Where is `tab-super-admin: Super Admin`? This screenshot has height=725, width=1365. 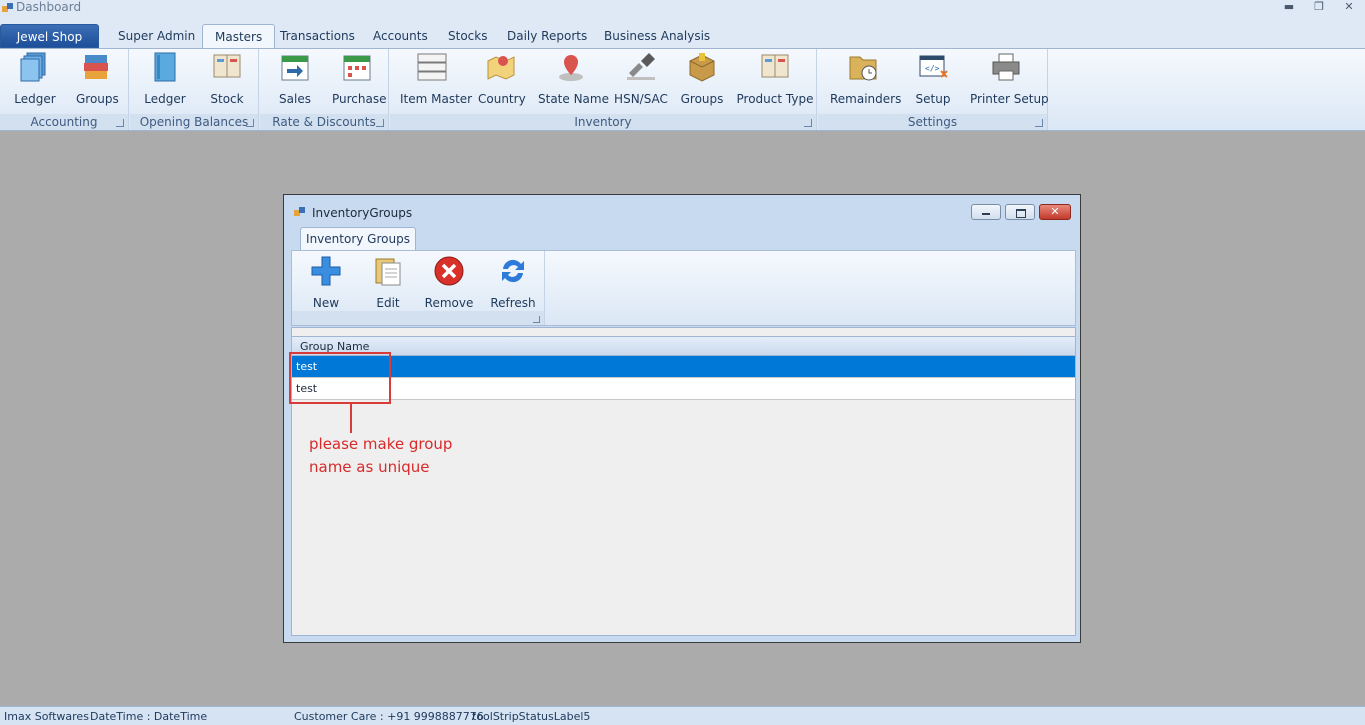
tab-super-admin: Super Admin is located at coordinates (156, 36).